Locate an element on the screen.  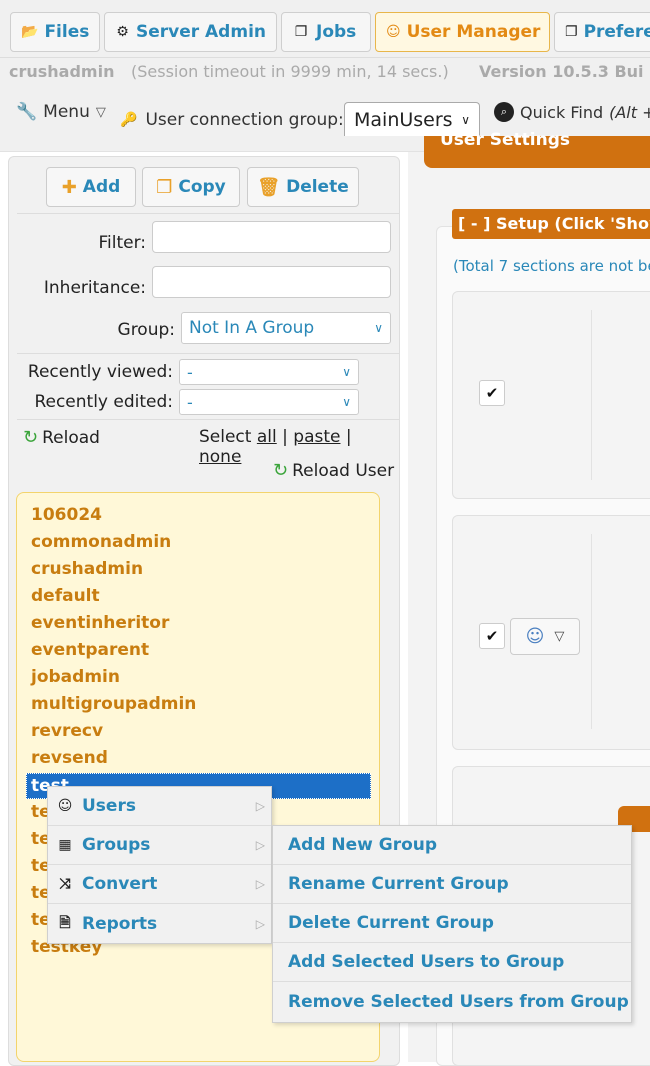
current-username: crushadmin is located at coordinates (62, 71).